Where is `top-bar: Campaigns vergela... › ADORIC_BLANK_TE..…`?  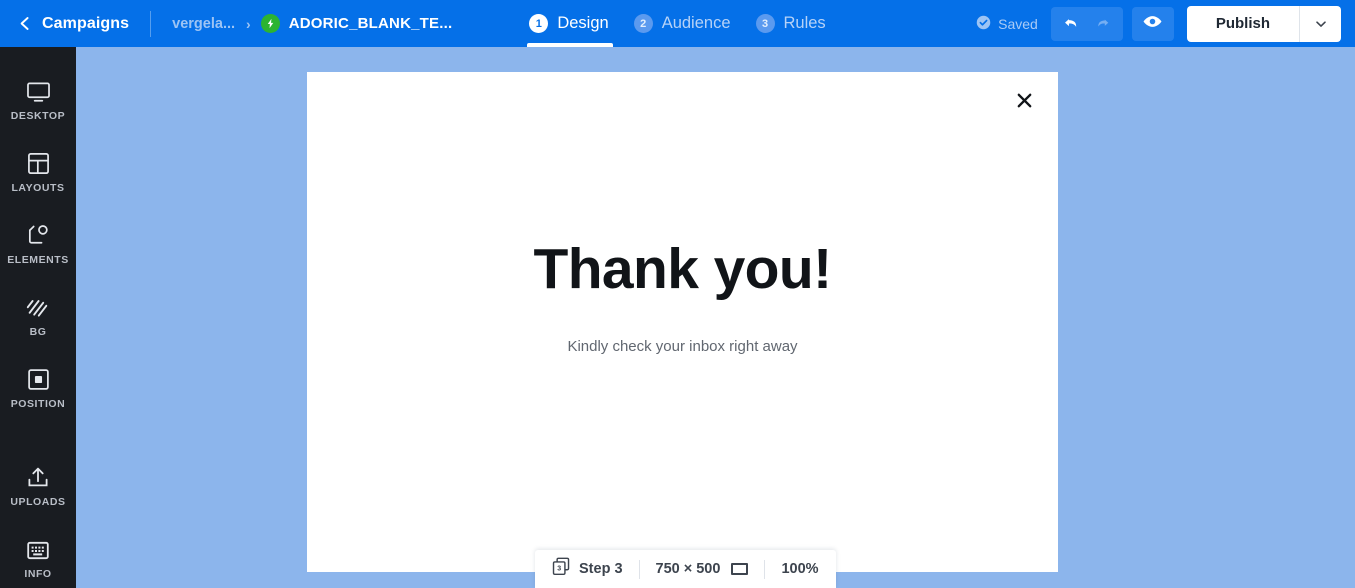 top-bar: Campaigns vergela... › ADORIC_BLANK_TE..… is located at coordinates (677, 23).